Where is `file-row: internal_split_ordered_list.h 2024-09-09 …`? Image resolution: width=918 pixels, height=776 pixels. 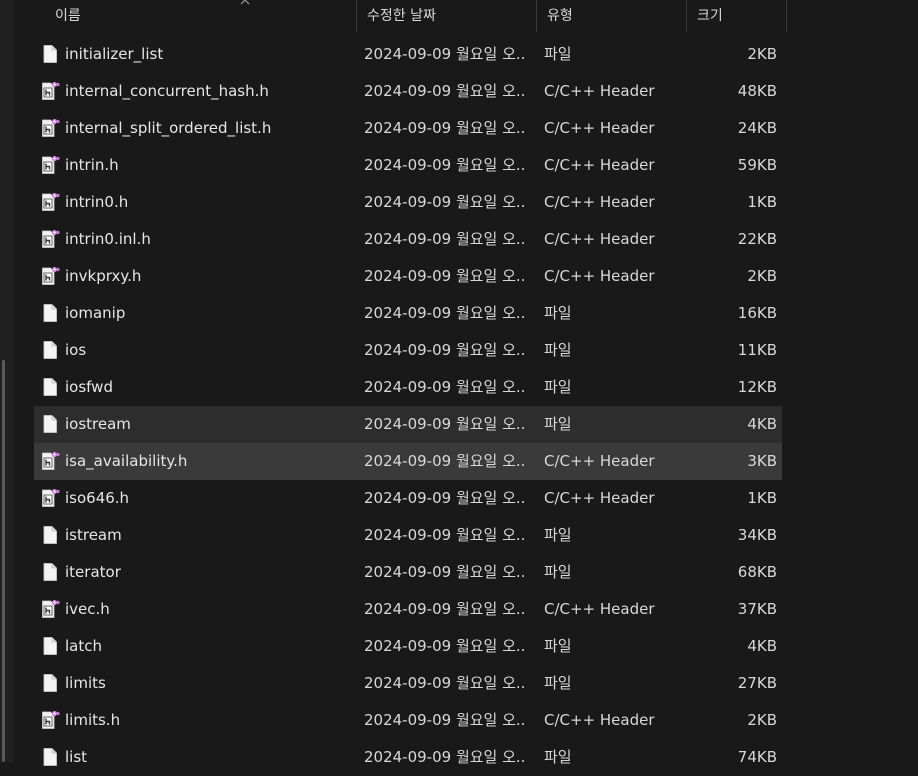 file-row: internal_split_ordered_list.h 2024-09-09 … is located at coordinates (408, 128).